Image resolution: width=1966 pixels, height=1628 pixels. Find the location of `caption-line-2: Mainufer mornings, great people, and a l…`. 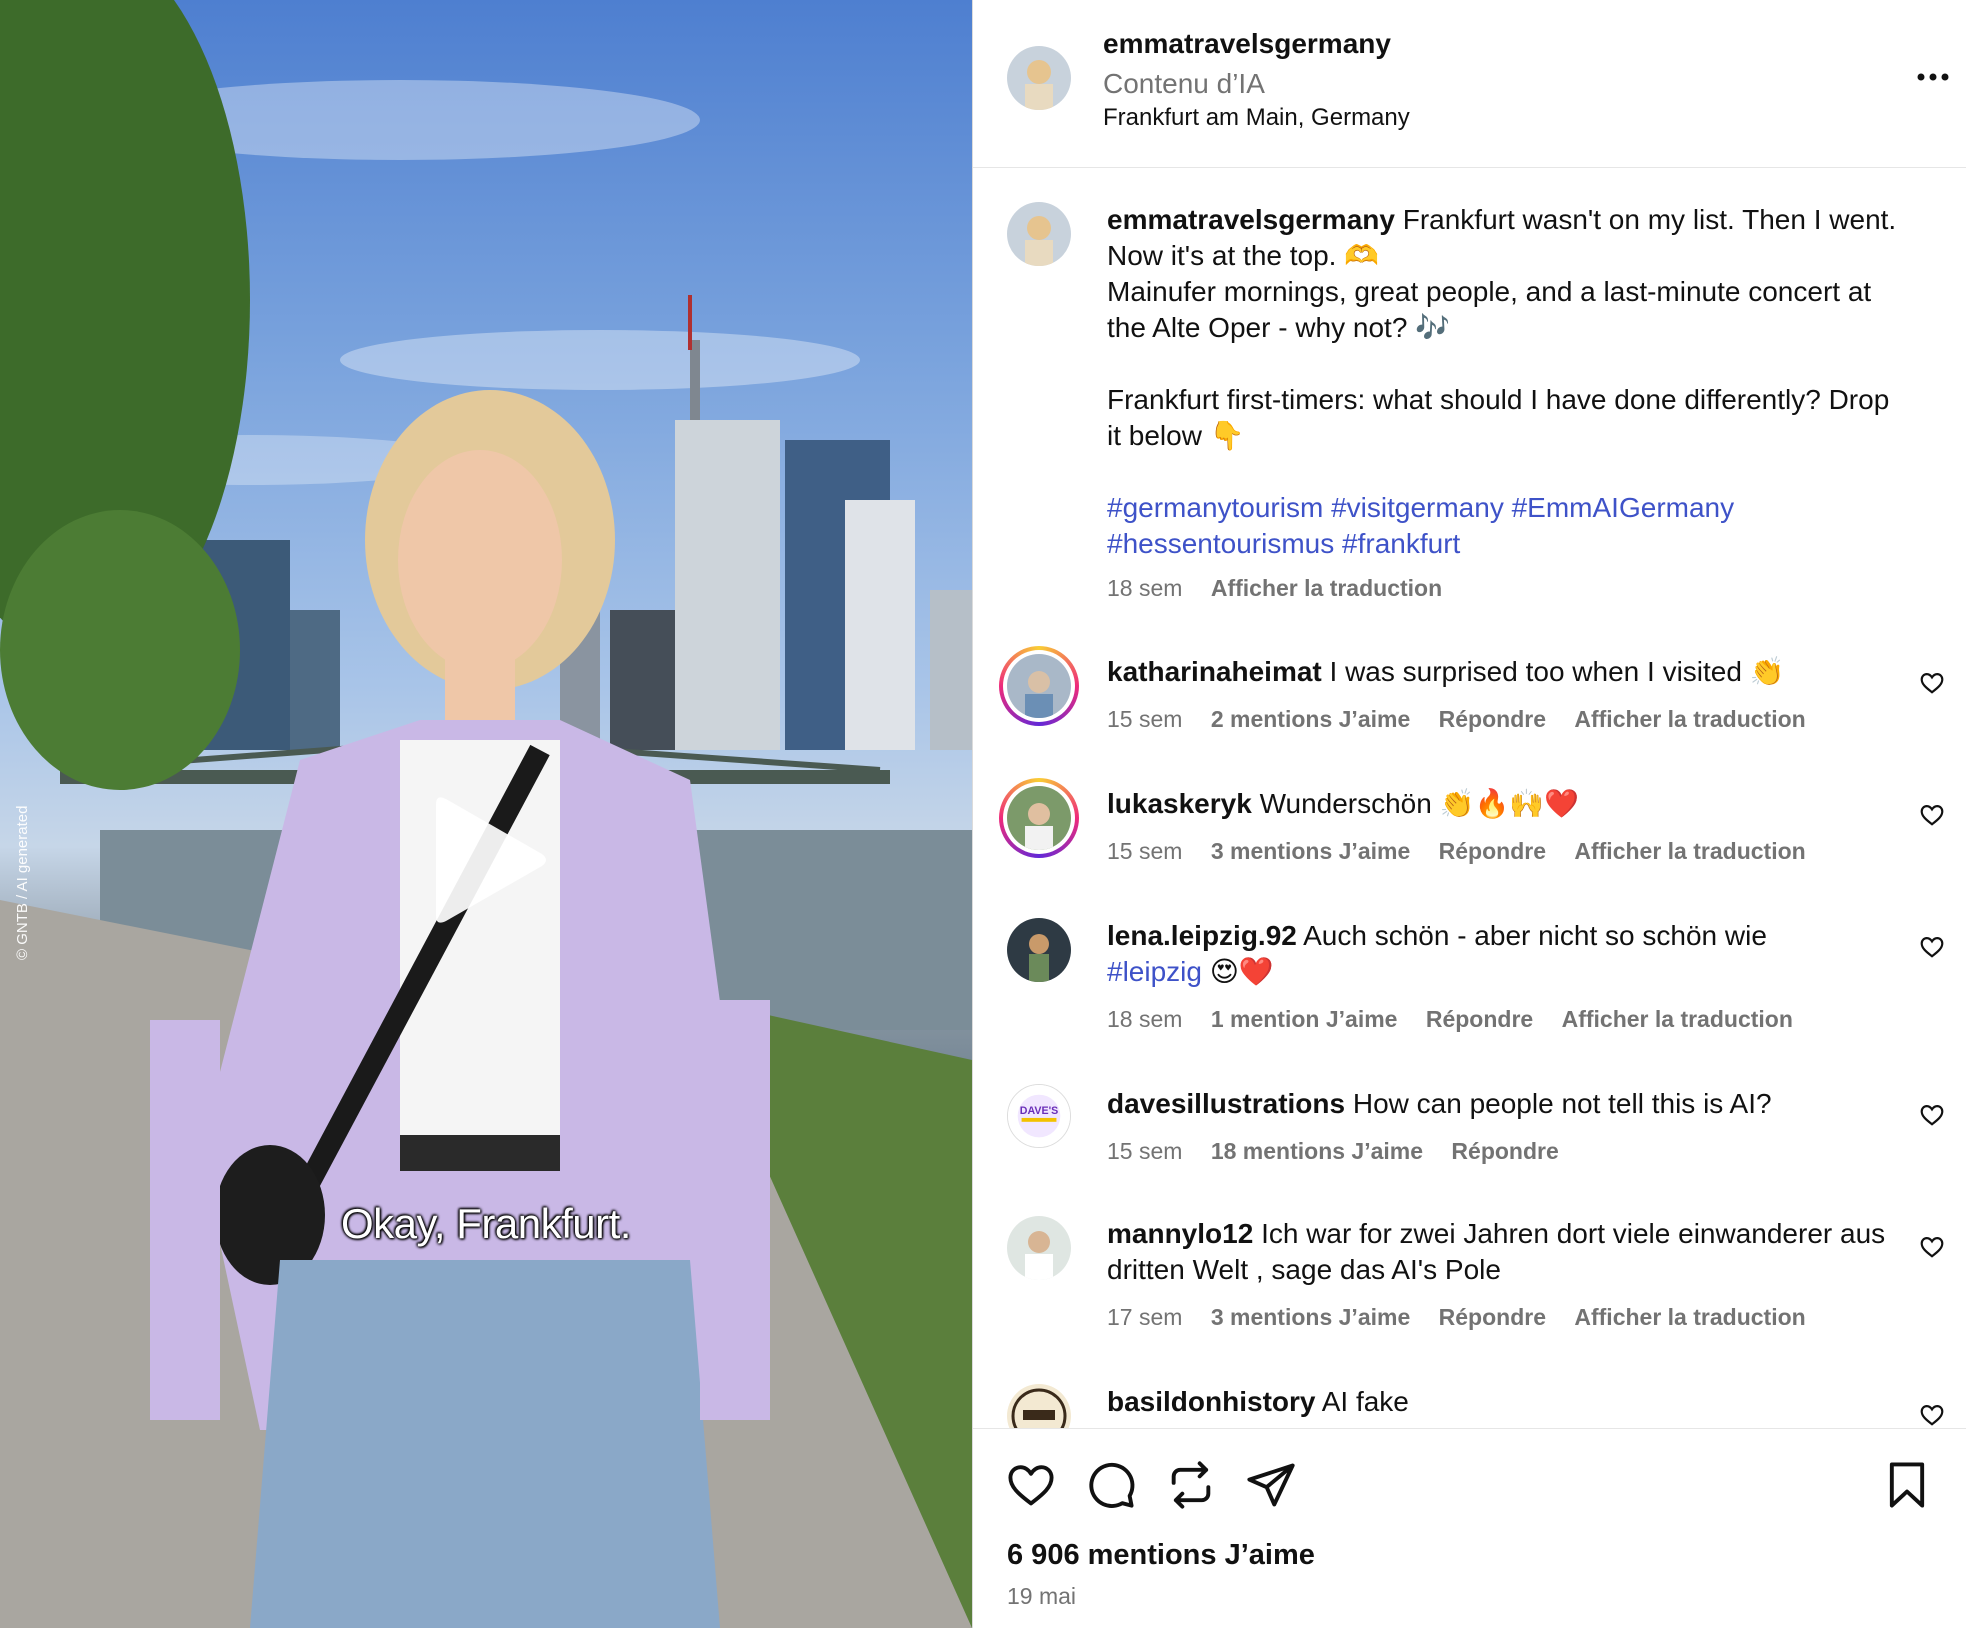

caption-line-2: Mainufer mornings, great people, and a l… is located at coordinates (1489, 309).